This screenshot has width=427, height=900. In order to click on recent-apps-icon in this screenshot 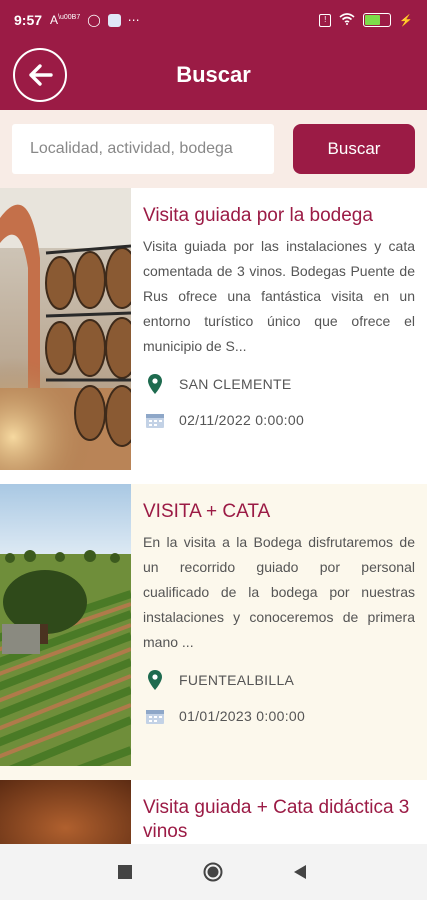, I will do `click(125, 872)`.